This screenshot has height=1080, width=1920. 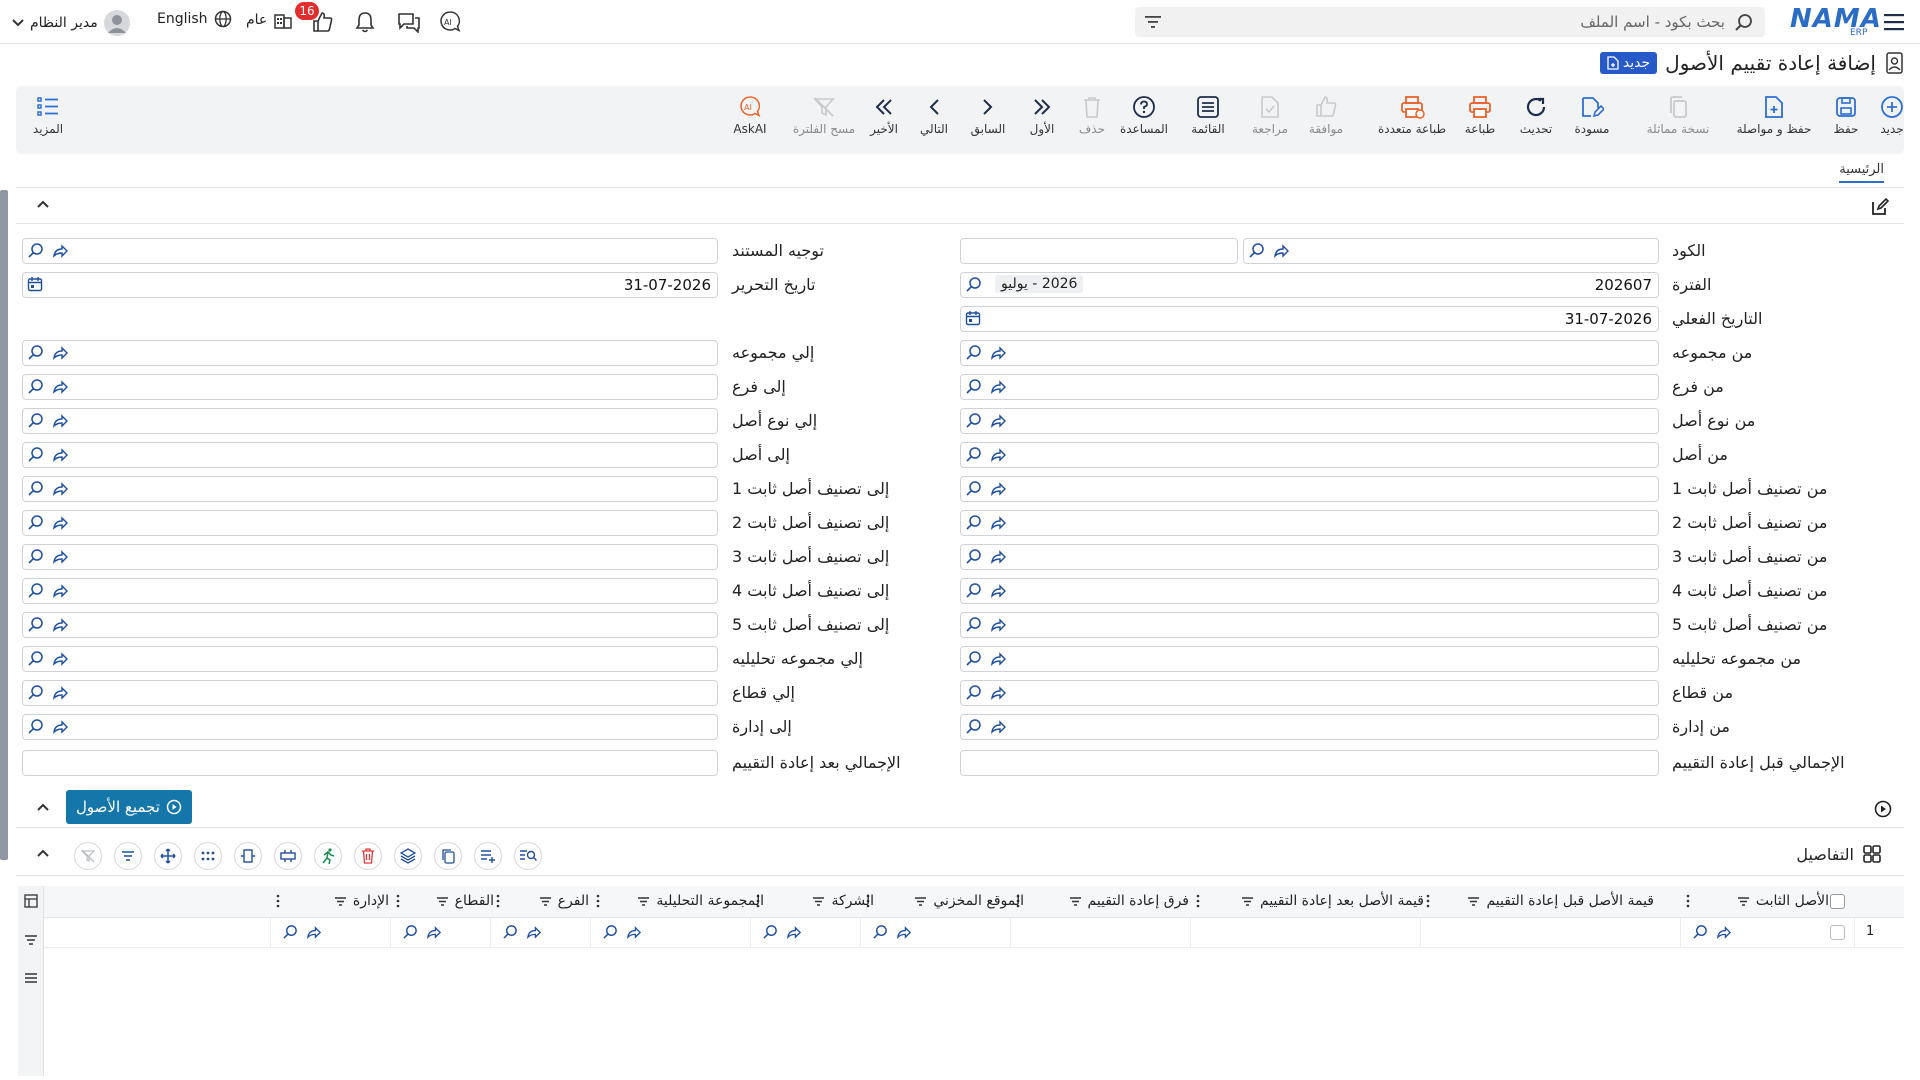 I want to click on run-icon, so click(x=328, y=856).